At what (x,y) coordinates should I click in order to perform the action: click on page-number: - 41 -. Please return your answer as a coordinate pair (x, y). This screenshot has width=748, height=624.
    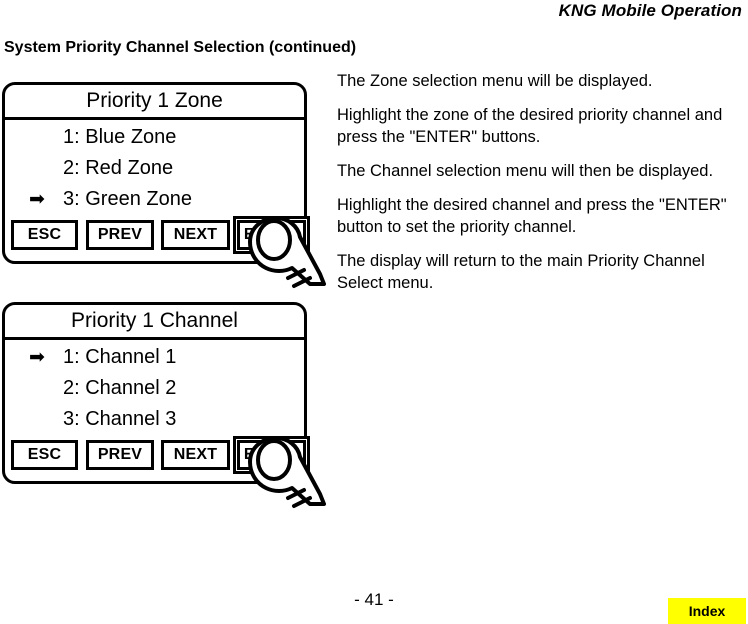
    Looking at the image, I should click on (374, 599).